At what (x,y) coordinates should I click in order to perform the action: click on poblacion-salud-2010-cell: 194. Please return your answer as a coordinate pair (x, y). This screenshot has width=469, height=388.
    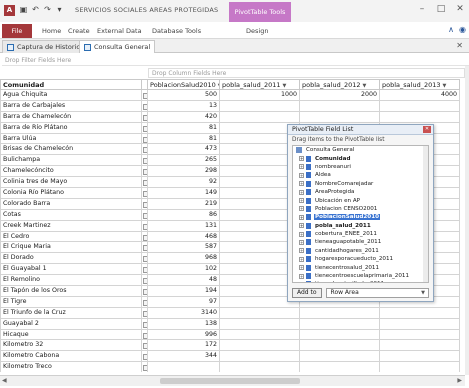
    Looking at the image, I should click on (184, 291).